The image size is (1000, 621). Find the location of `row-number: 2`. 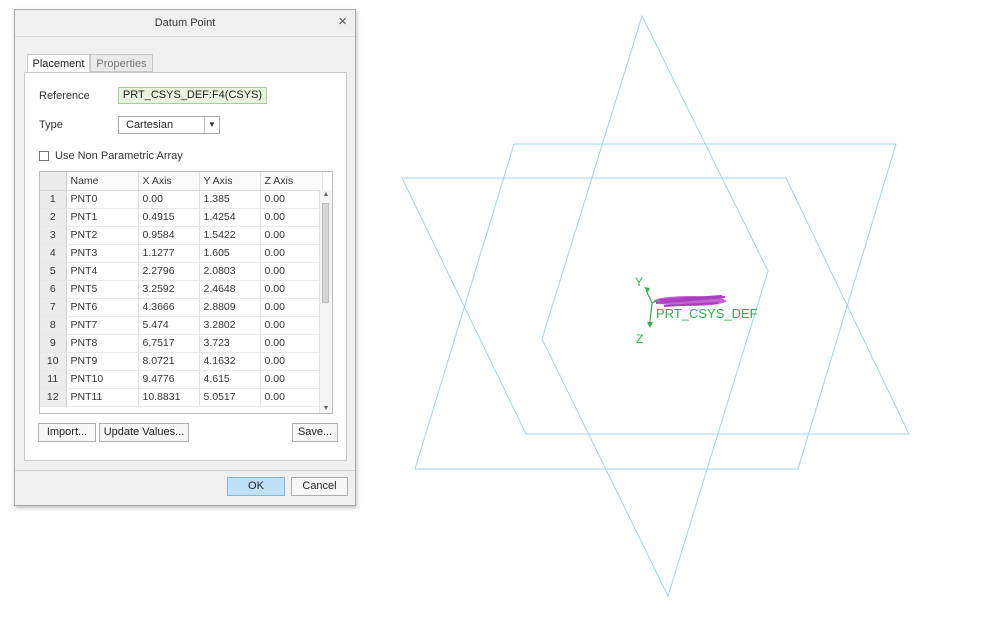

row-number: 2 is located at coordinates (53, 217).